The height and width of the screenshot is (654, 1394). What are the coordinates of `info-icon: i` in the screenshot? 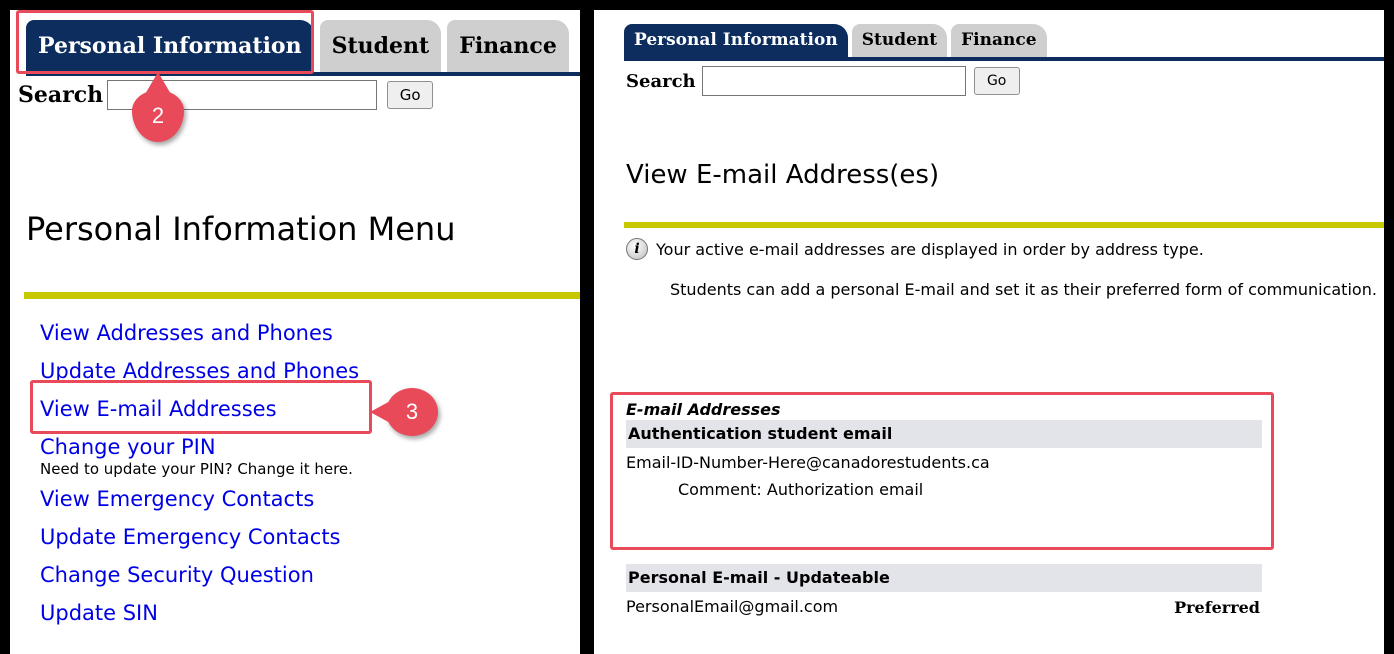 It's located at (637, 249).